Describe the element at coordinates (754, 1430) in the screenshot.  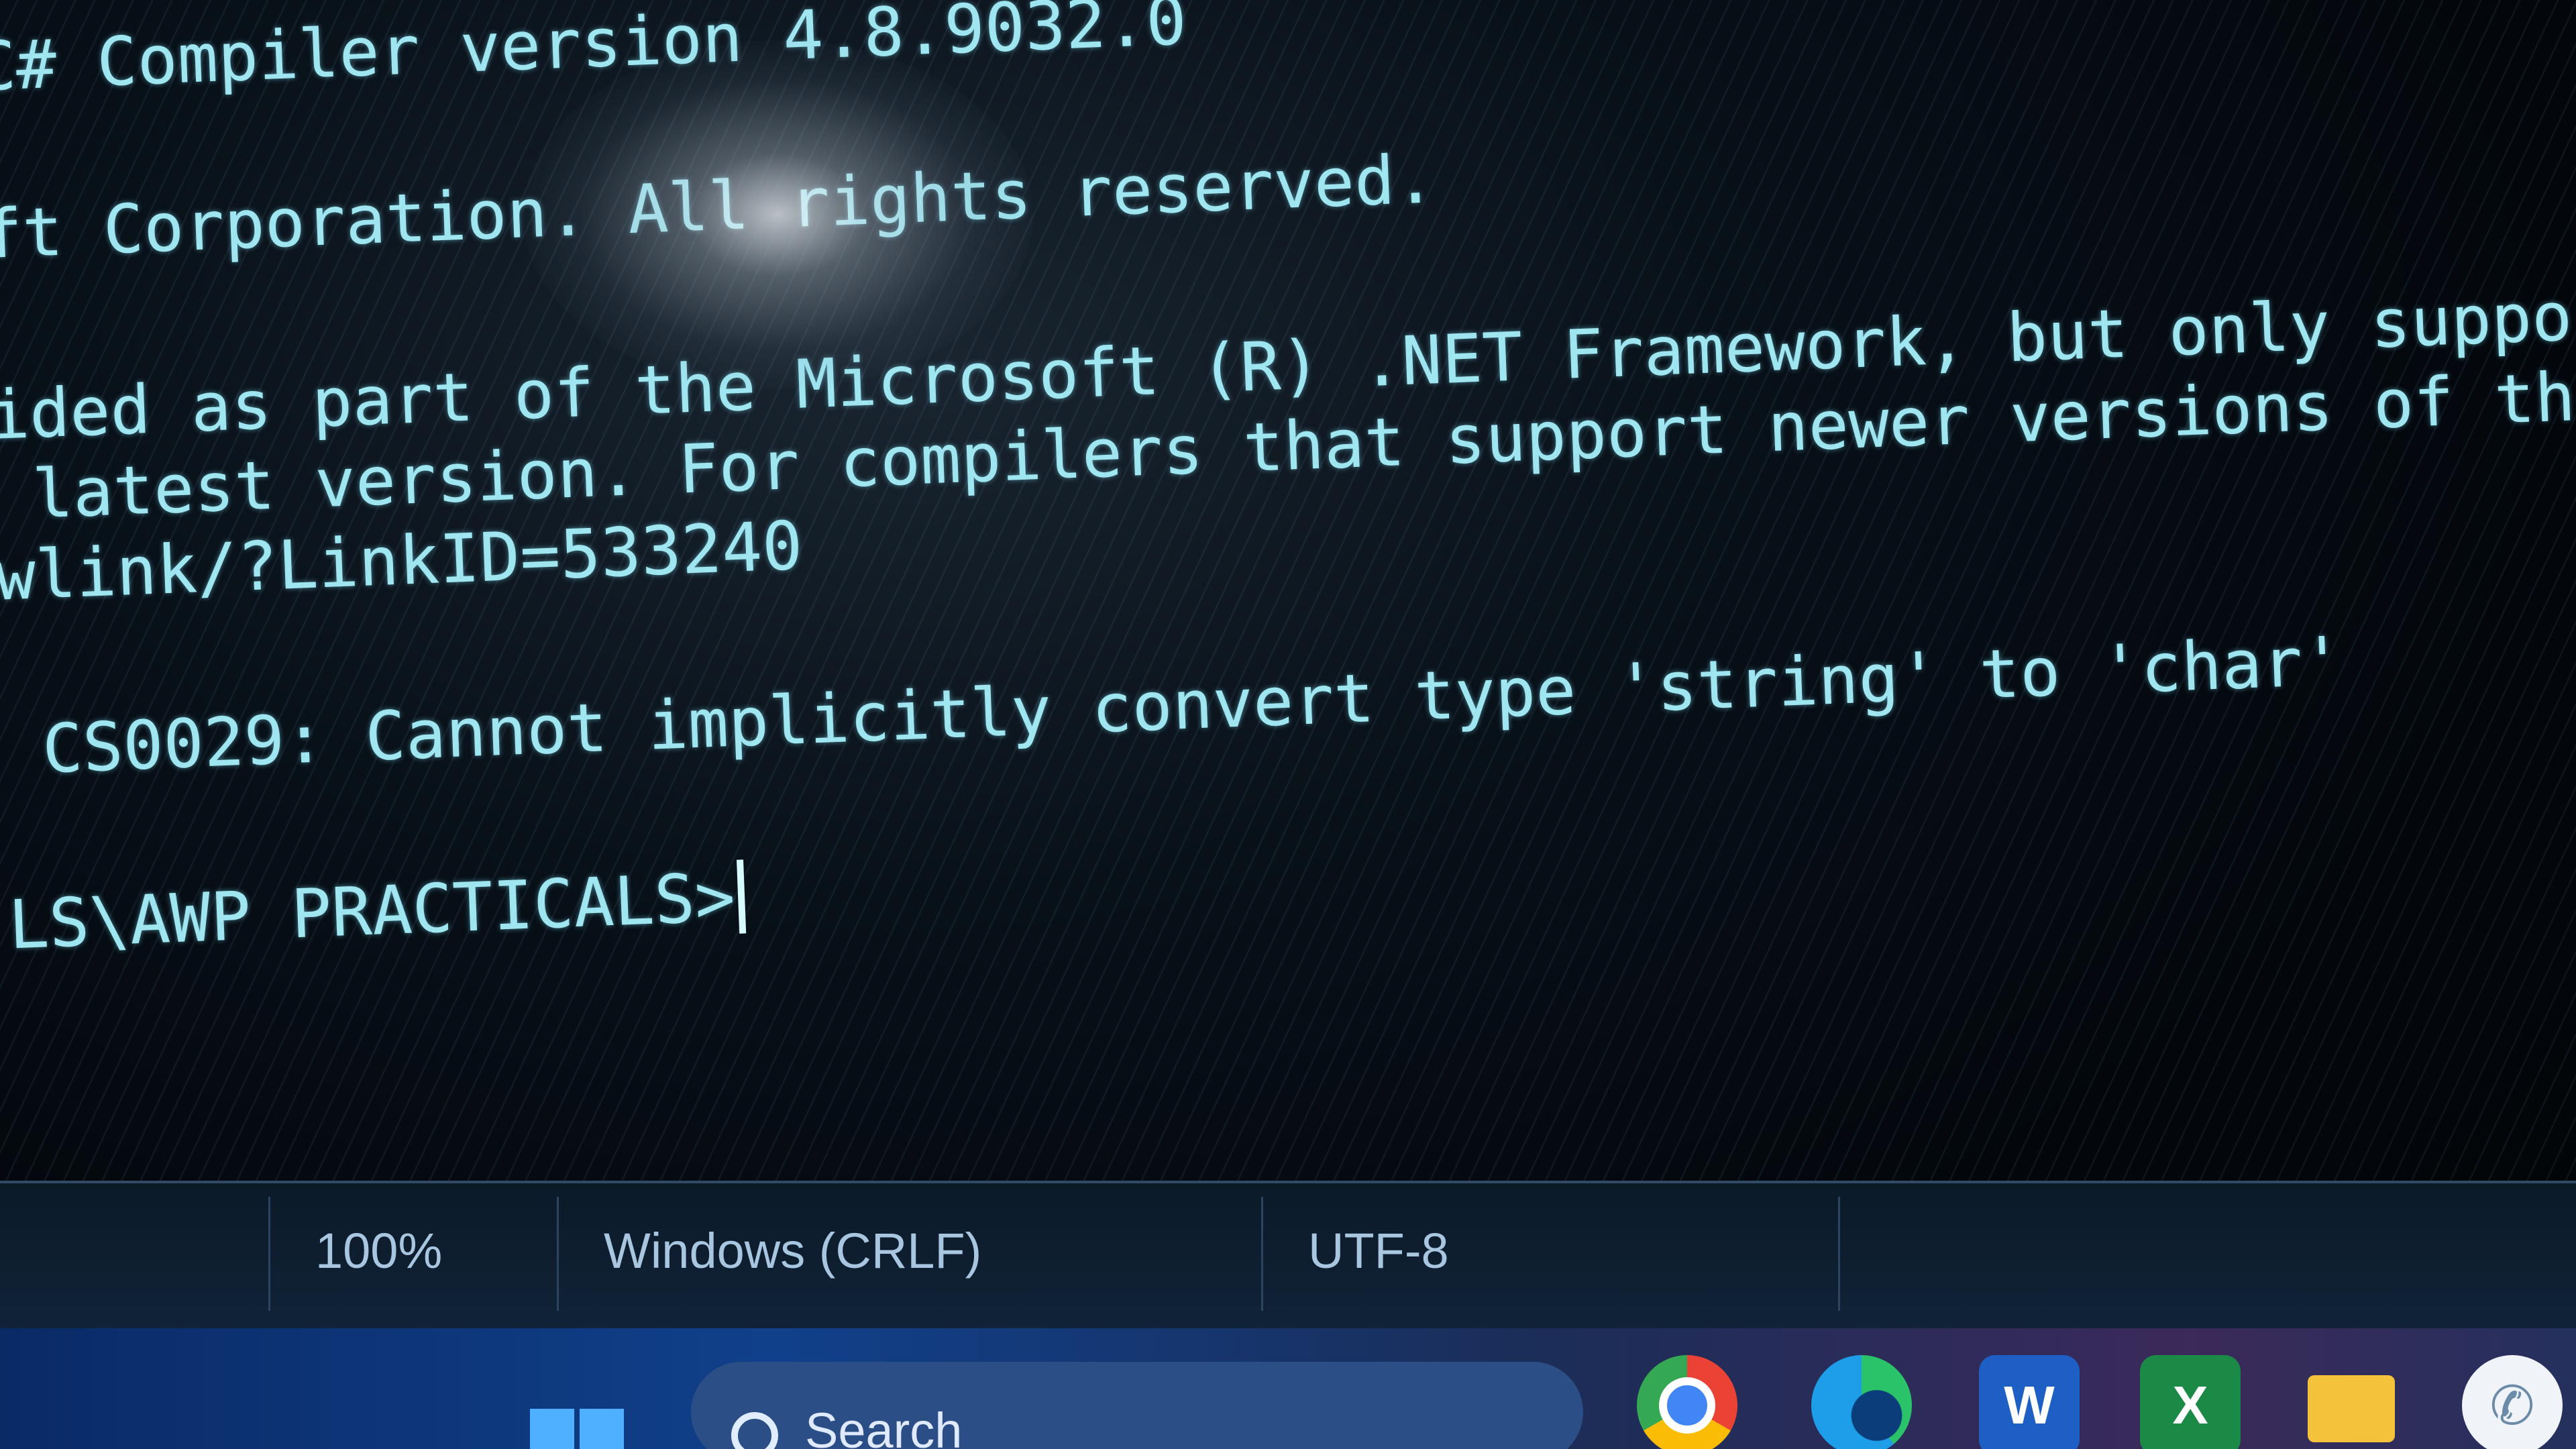
I see `search-icon` at that location.